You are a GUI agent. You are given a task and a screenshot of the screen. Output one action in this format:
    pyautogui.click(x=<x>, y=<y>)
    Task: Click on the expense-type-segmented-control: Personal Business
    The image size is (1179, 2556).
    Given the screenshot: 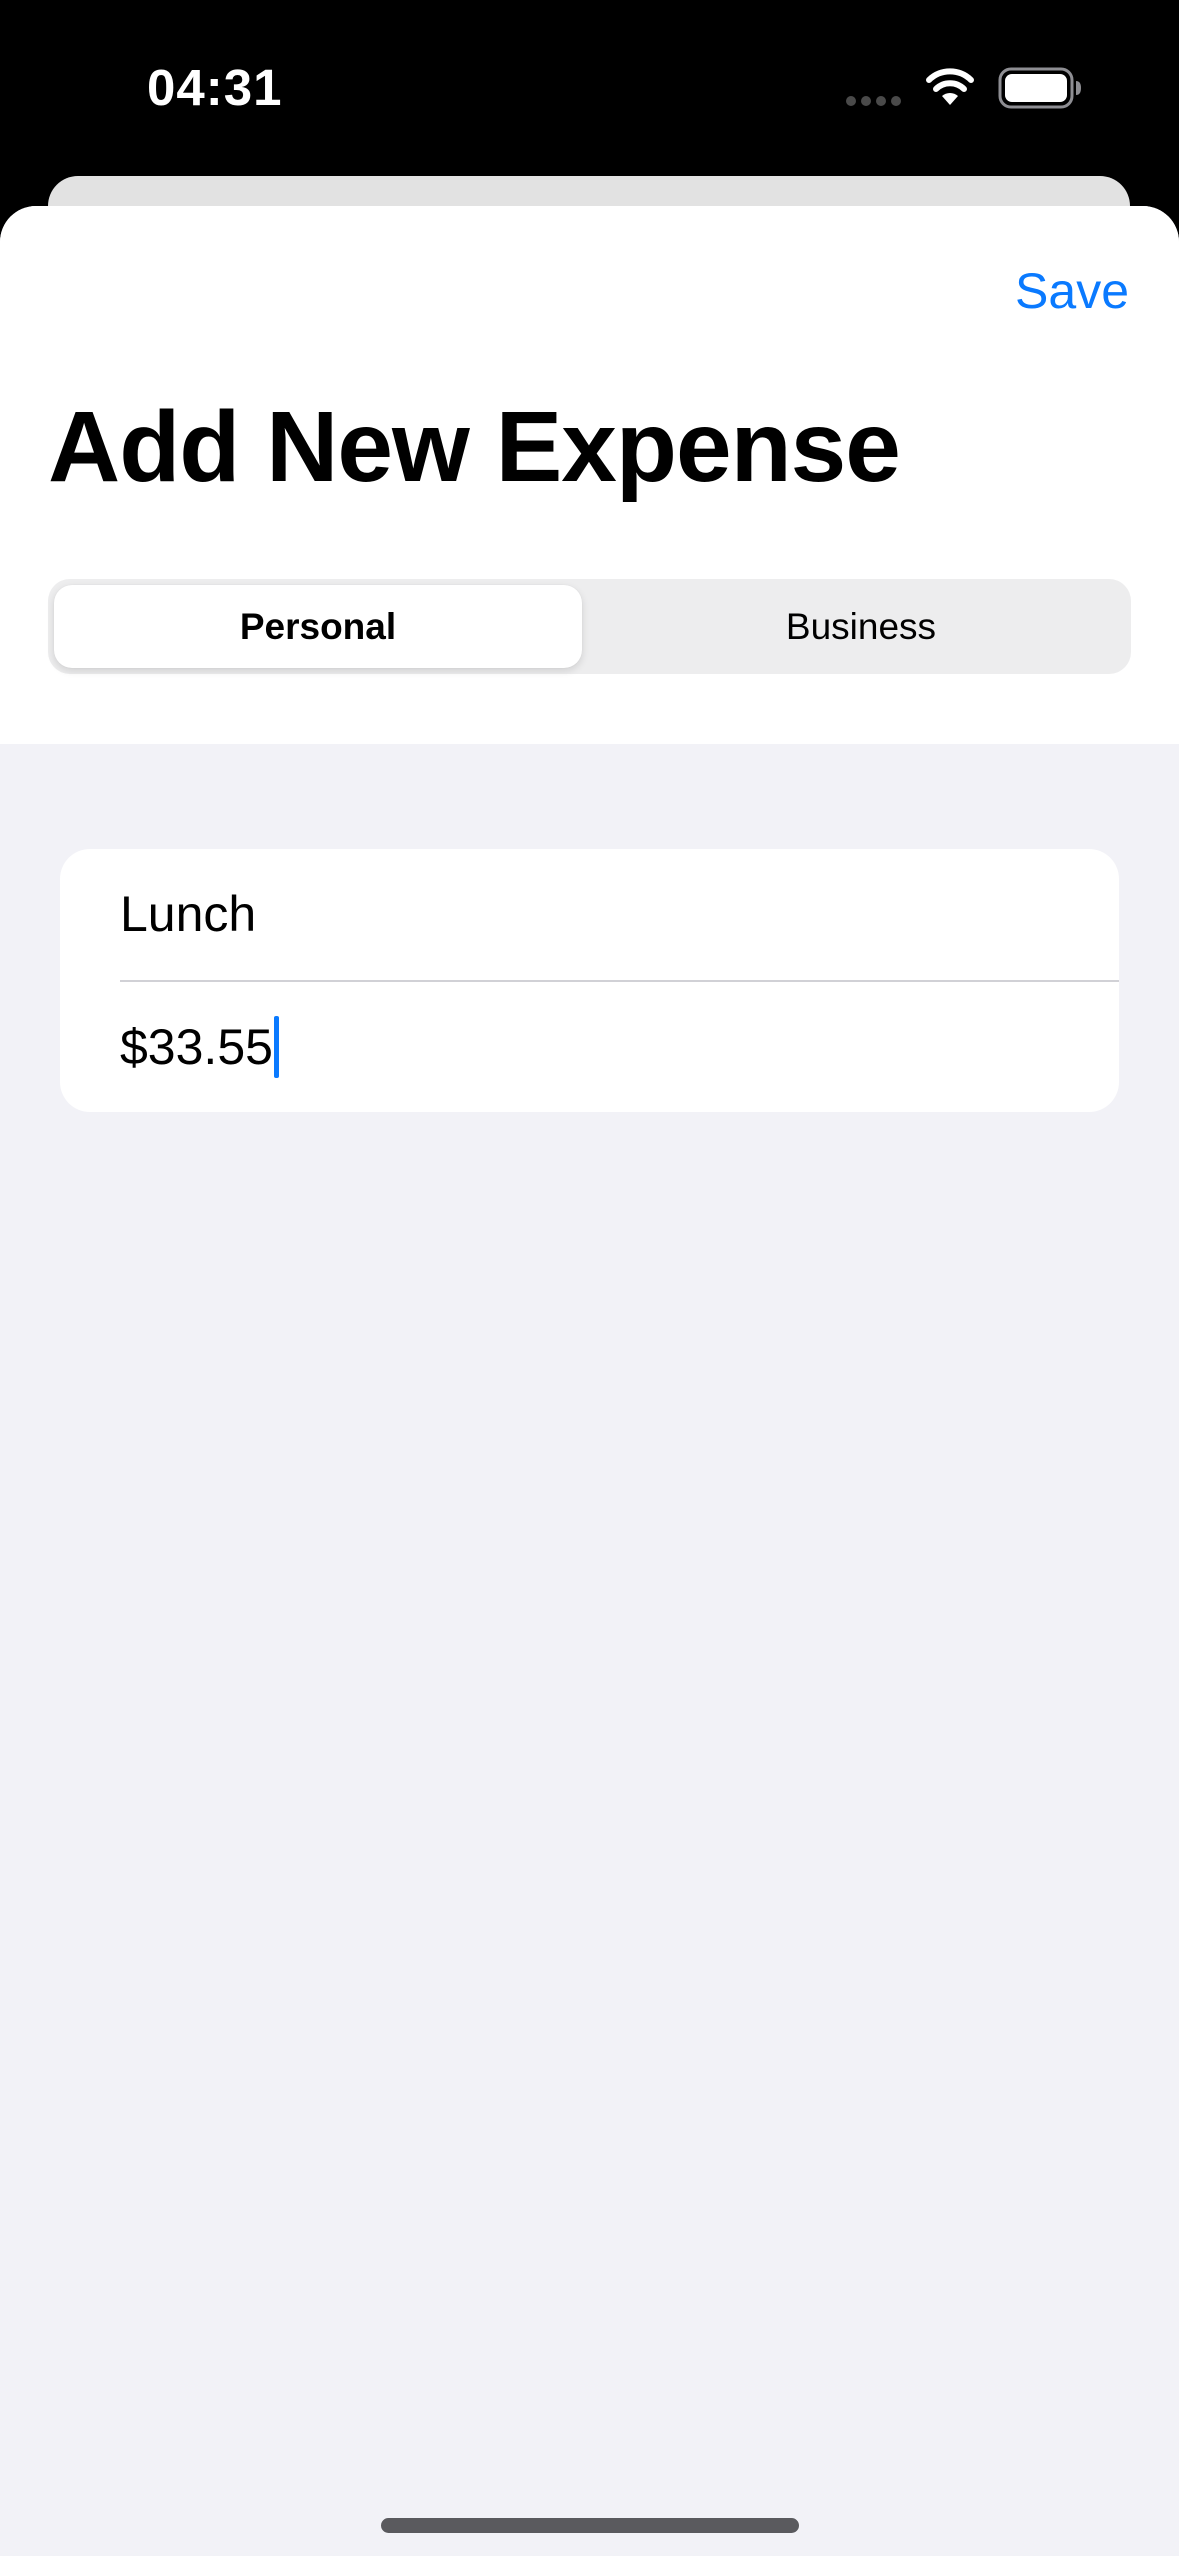 What is the action you would take?
    pyautogui.click(x=589, y=626)
    